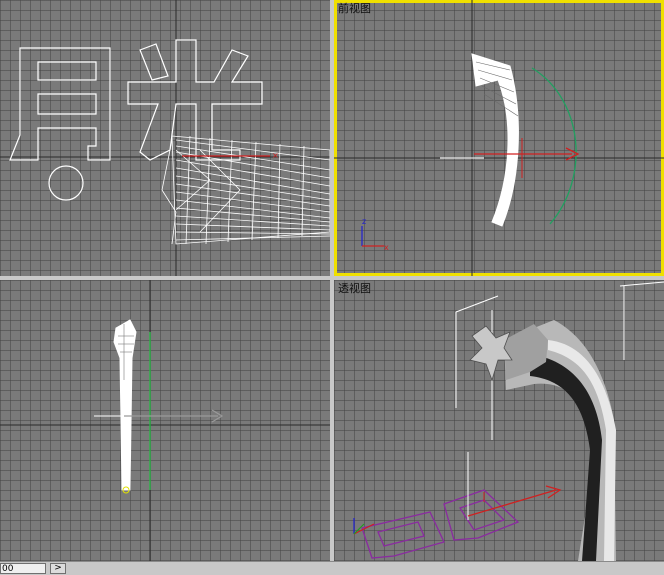 Image resolution: width=664 pixels, height=575 pixels. I want to click on frame-input: 00, so click(23, 568).